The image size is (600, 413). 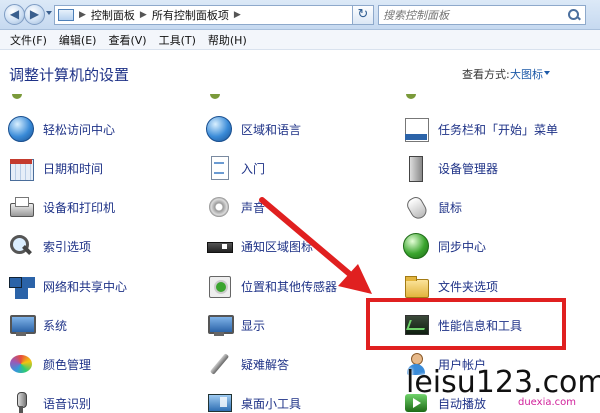 What do you see at coordinates (300, 40) in the screenshot?
I see `menu-bar: 文件(F) 编辑(E) 查看(V) 工具(T) 帮助(H)` at bounding box center [300, 40].